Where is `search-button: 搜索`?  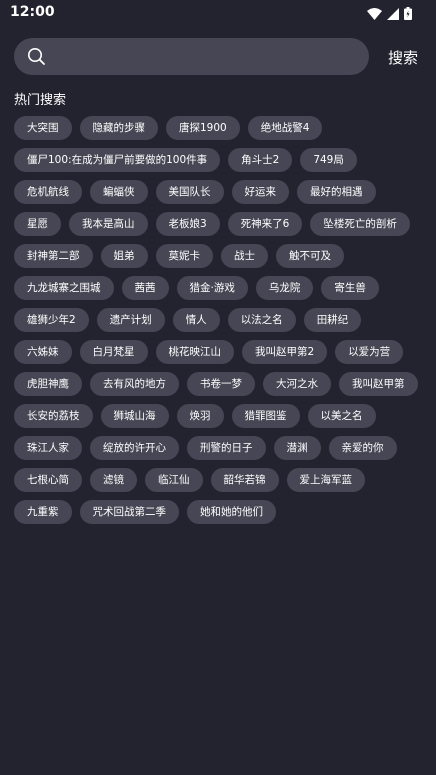 search-button: 搜索 is located at coordinates (403, 57).